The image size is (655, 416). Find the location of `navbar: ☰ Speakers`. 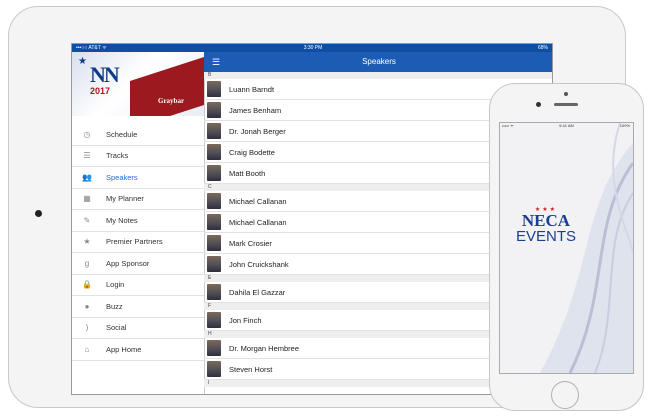

navbar: ☰ Speakers is located at coordinates (378, 62).